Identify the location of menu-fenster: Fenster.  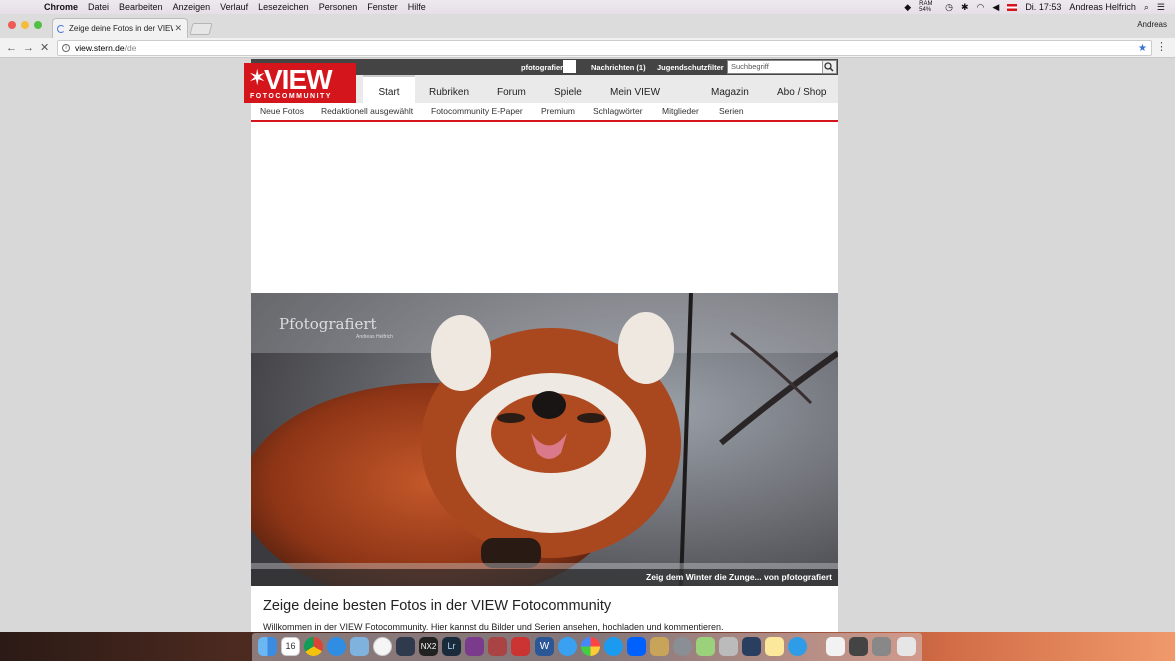
(382, 7).